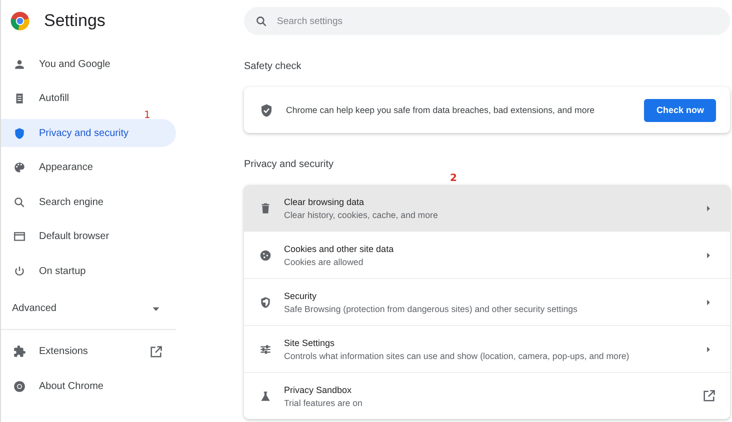 The image size is (732, 422). Describe the element at coordinates (457, 355) in the screenshot. I see `row-subtitle: Controls what information sites can use and show (location, camera, pop-ups, and more)` at that location.